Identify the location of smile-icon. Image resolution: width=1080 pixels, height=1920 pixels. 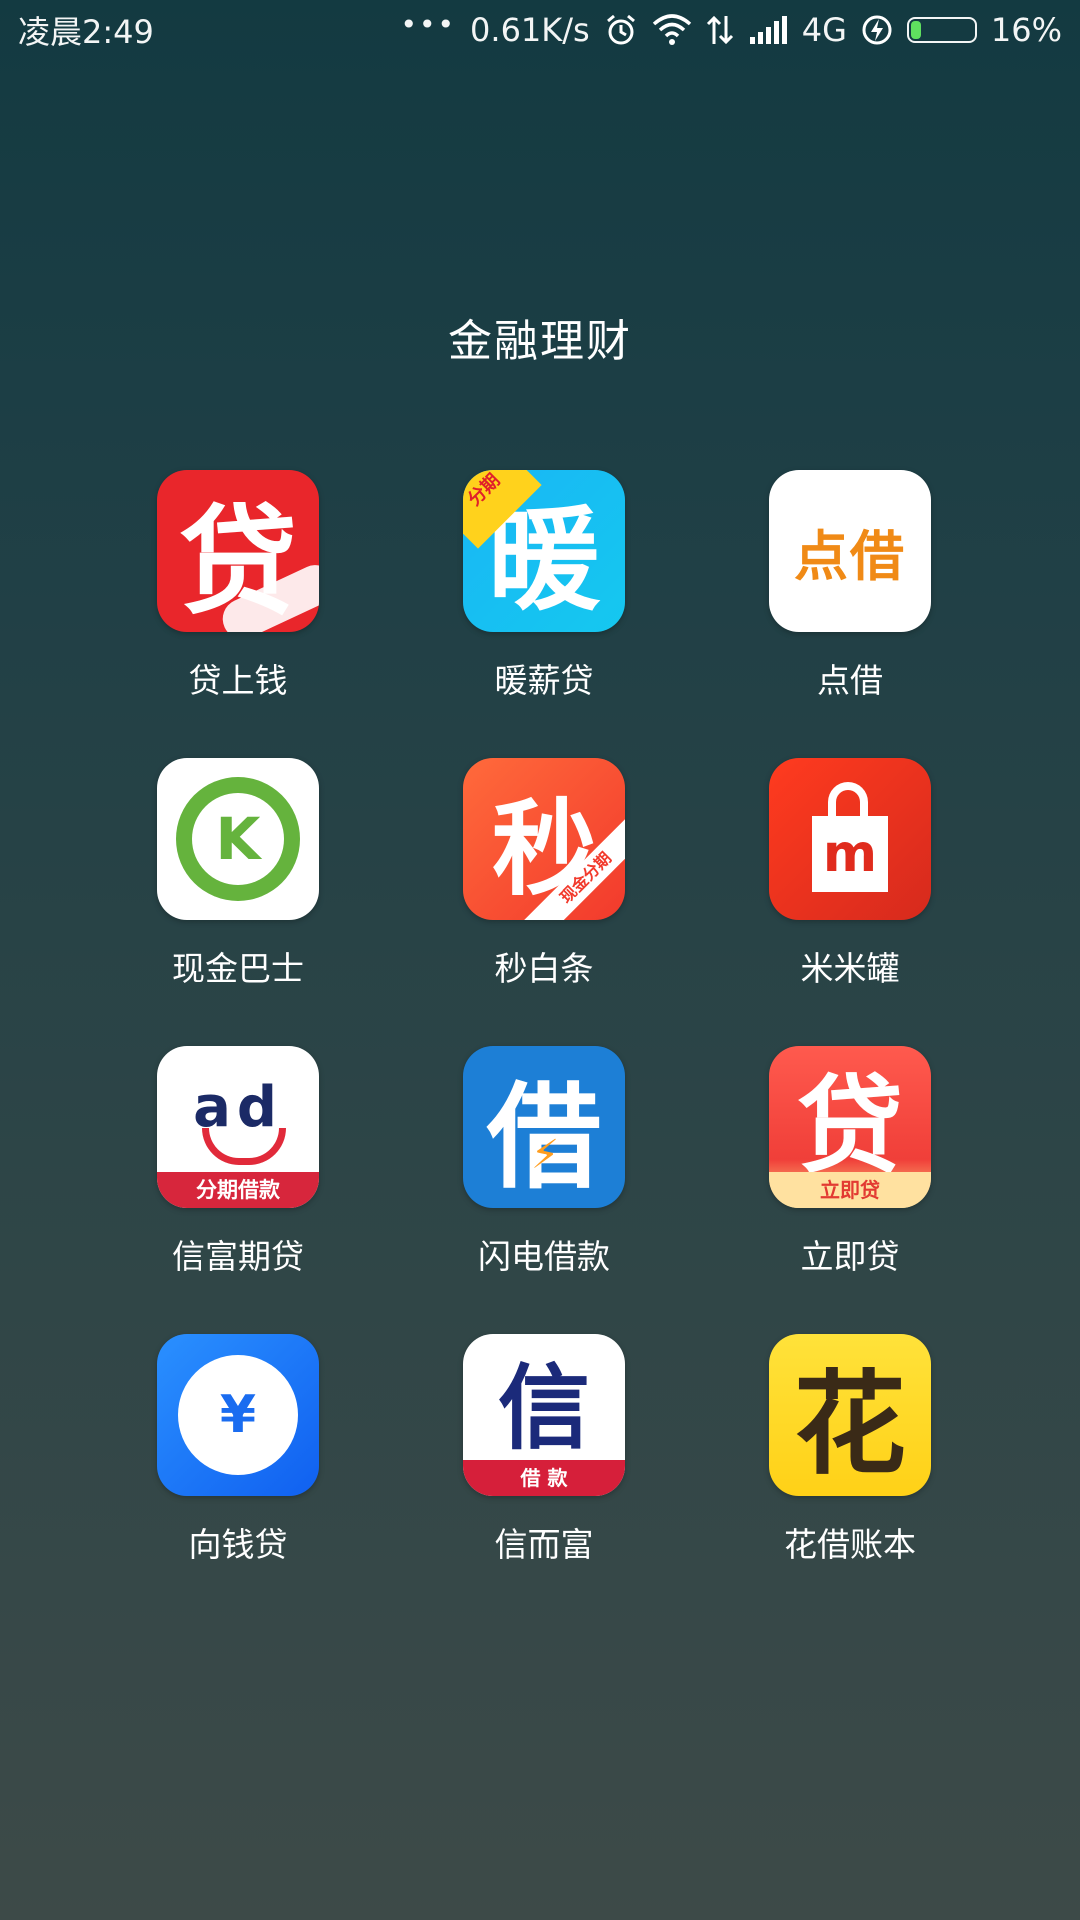
(244, 1146).